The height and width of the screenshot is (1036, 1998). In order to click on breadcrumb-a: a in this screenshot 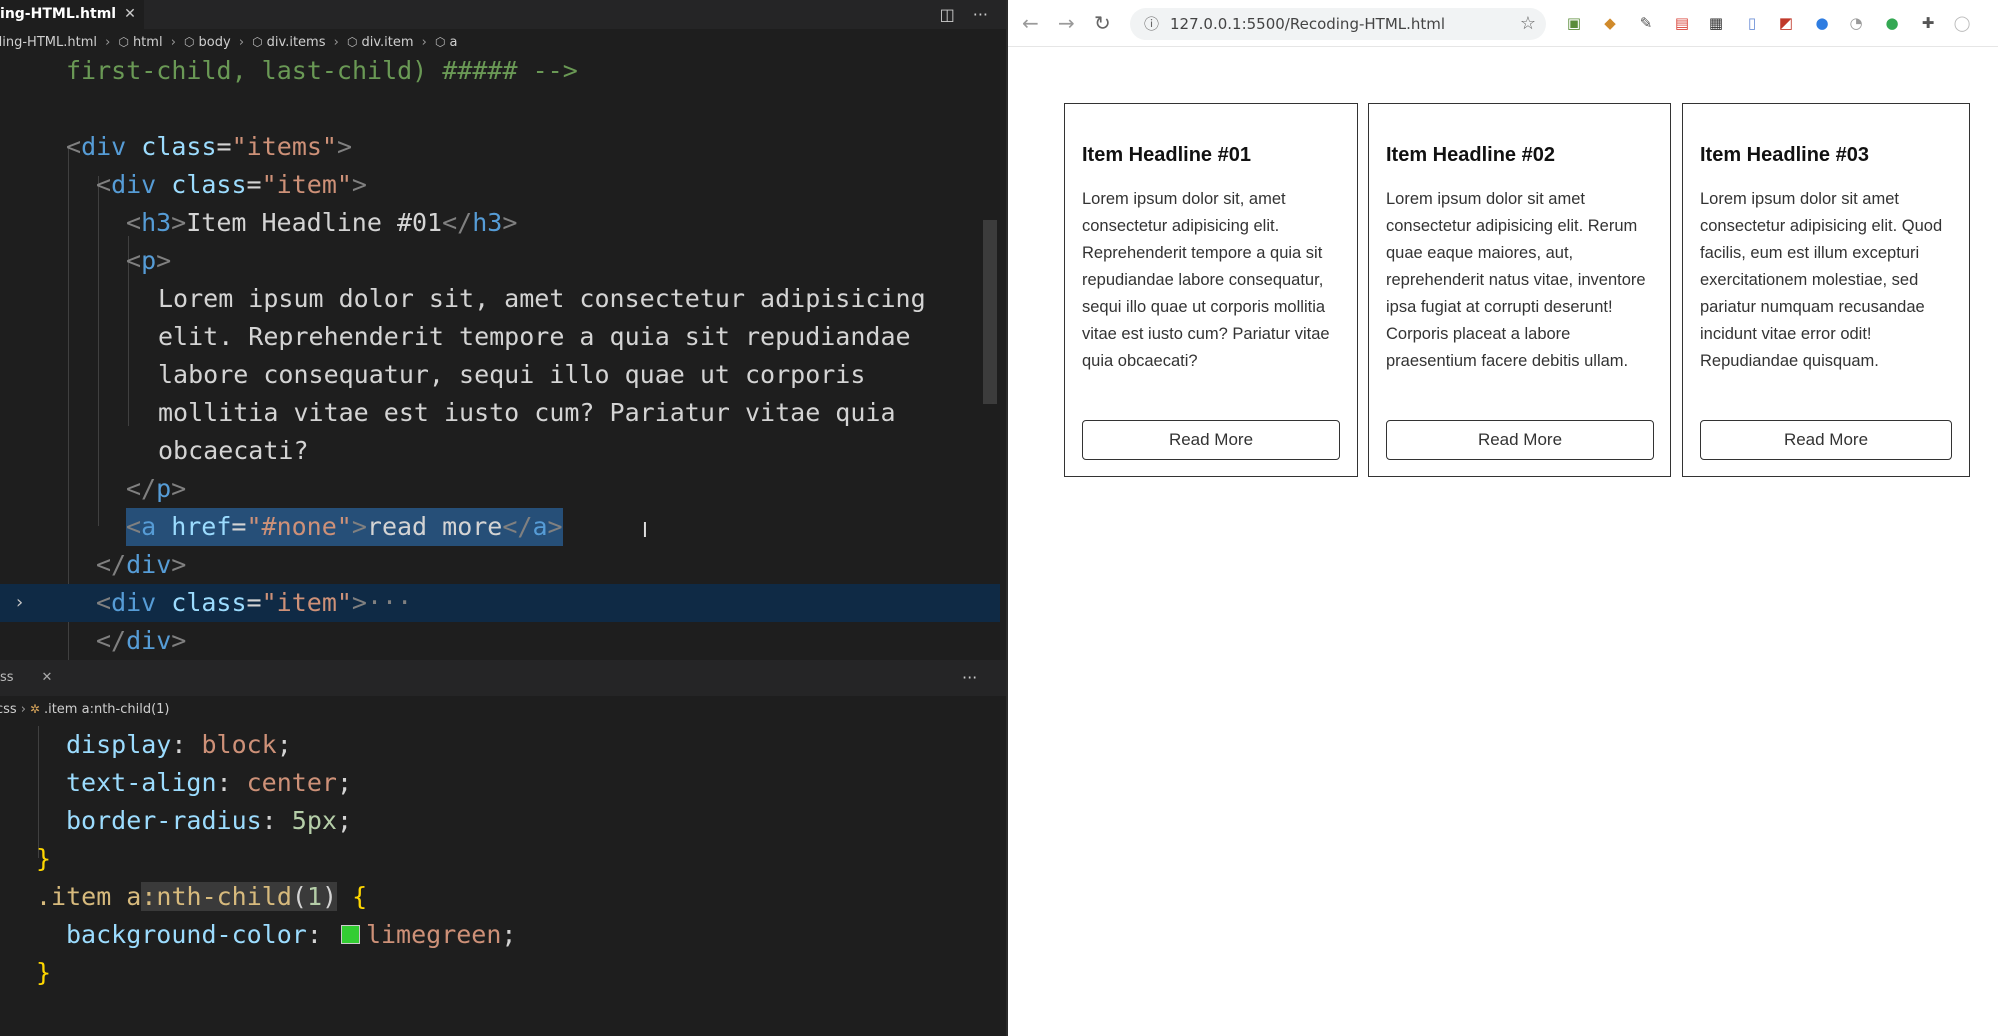, I will do `click(453, 42)`.